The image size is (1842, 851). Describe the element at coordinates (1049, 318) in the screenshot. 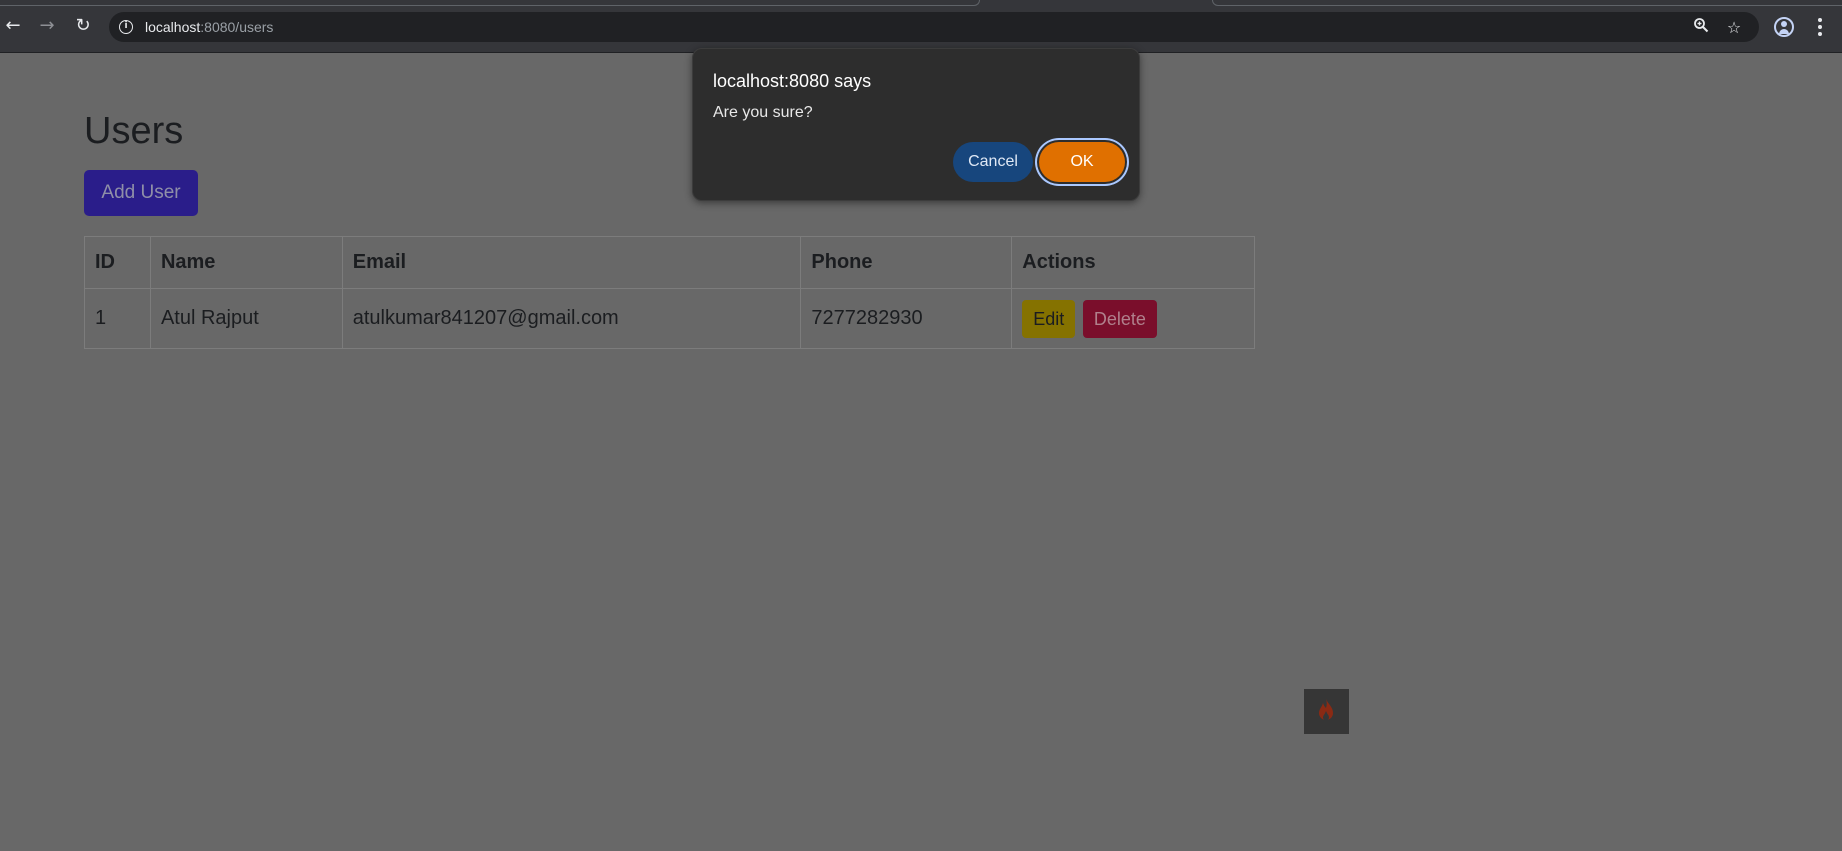

I see `edit-button: Edit` at that location.